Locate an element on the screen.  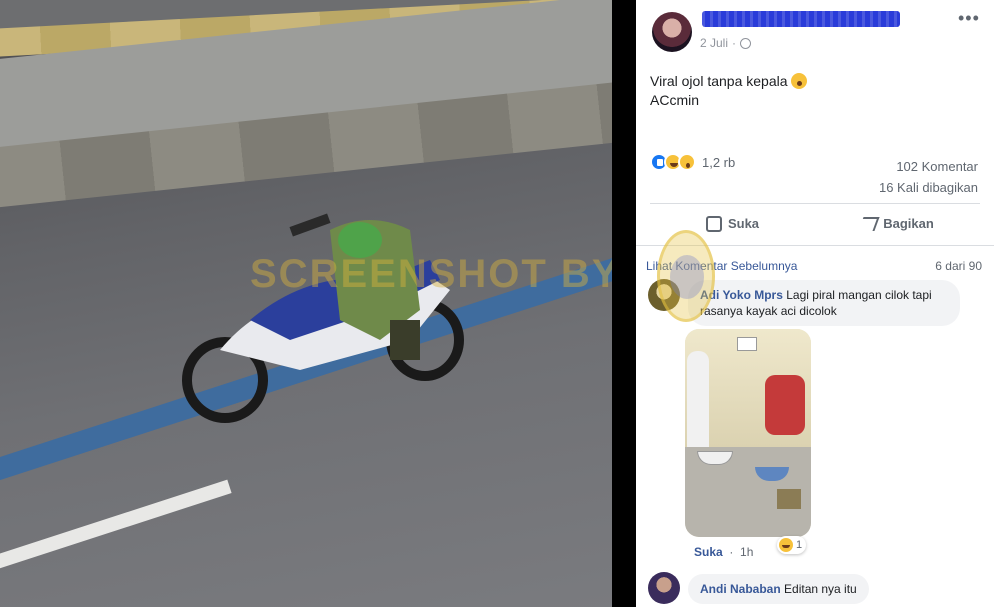
turn-back-hoax-seal is located at coordinates (686, 276).